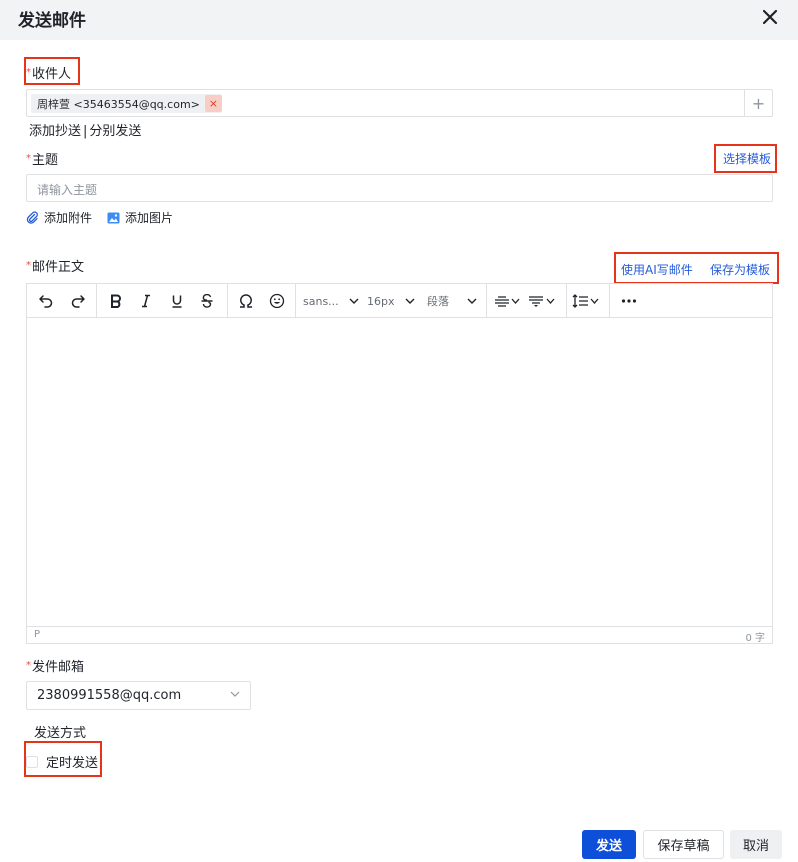  Describe the element at coordinates (68, 218) in the screenshot. I see `add-attachment-label: 添加附件` at that location.